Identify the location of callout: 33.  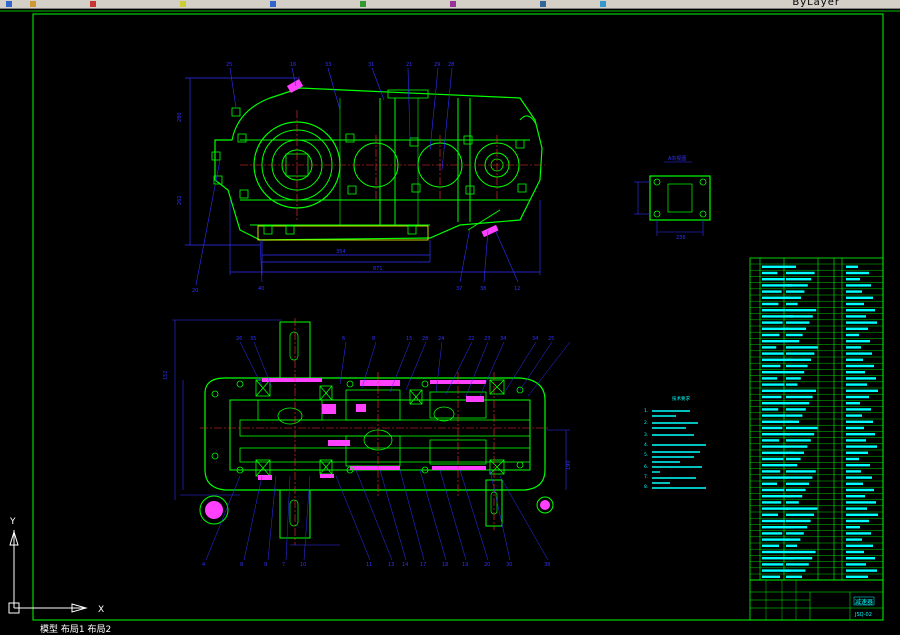
(328, 65).